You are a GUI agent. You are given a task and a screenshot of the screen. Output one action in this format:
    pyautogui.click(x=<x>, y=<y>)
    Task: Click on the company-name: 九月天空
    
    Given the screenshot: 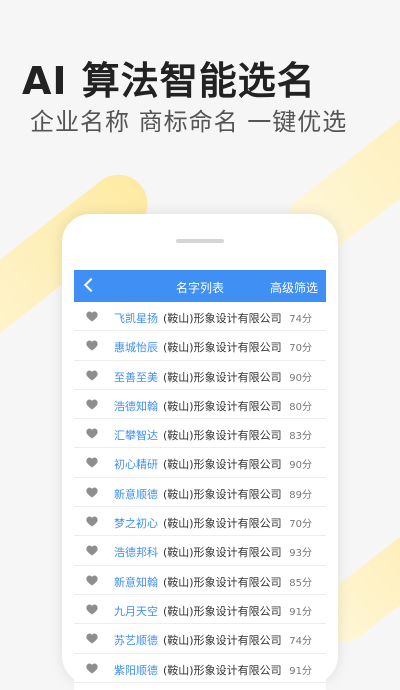 What is the action you would take?
    pyautogui.click(x=136, y=611)
    